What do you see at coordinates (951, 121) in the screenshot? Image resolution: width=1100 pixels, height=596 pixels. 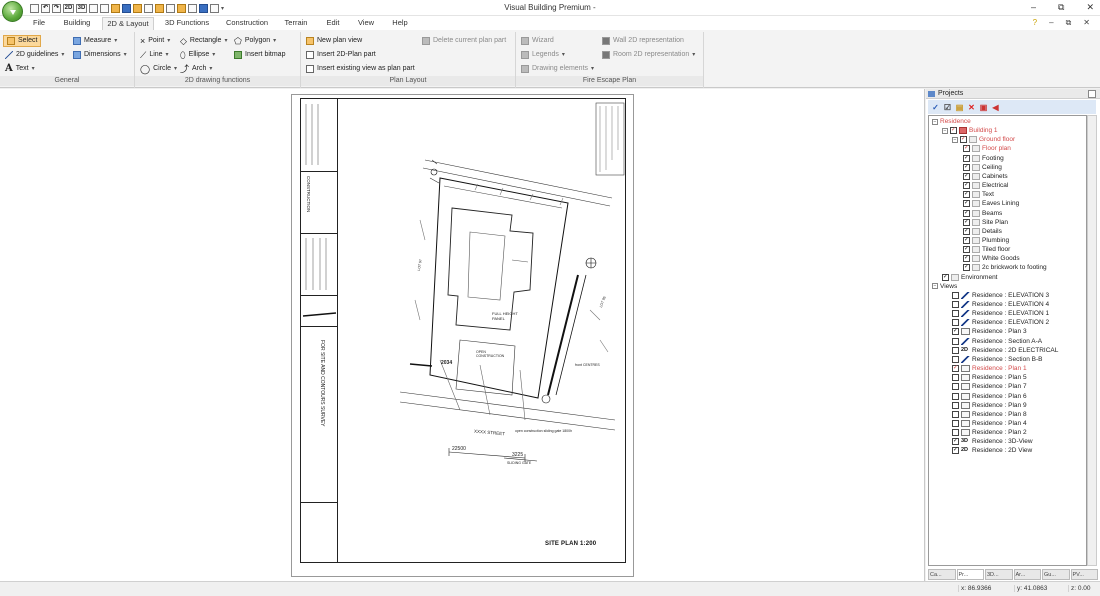 I see `tree-item: − Residence` at bounding box center [951, 121].